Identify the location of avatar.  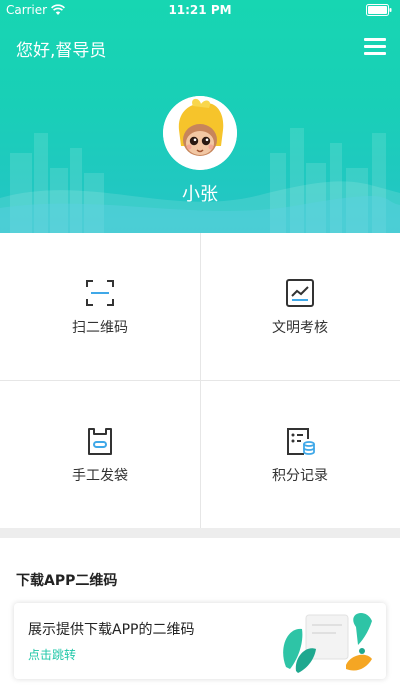
(200, 133).